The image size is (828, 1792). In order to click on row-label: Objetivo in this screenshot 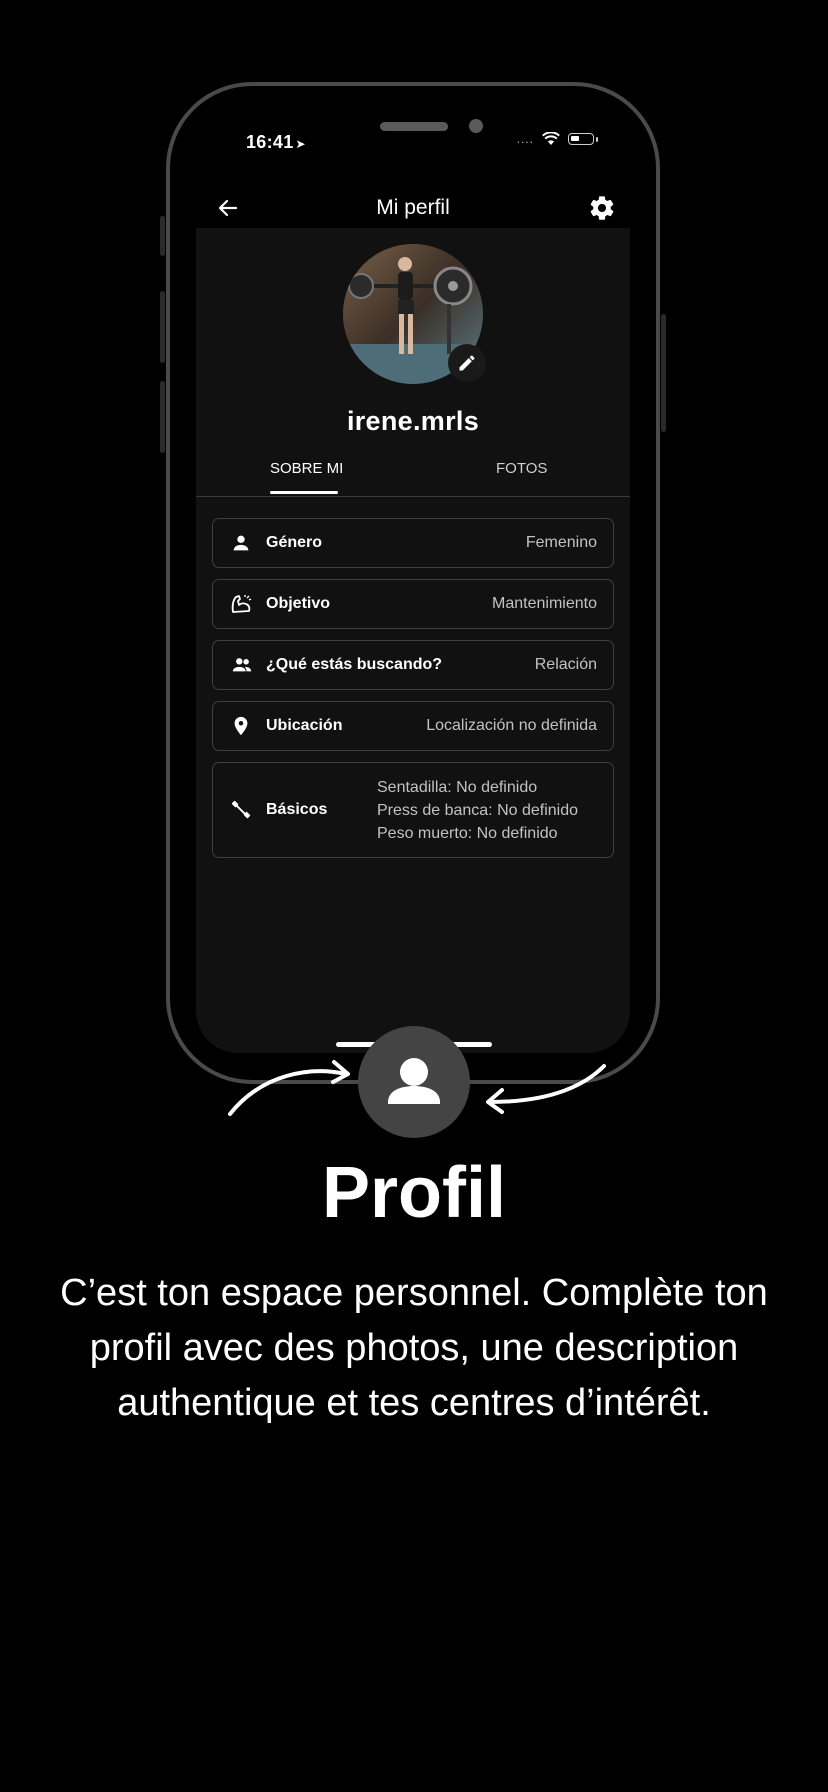, I will do `click(298, 603)`.